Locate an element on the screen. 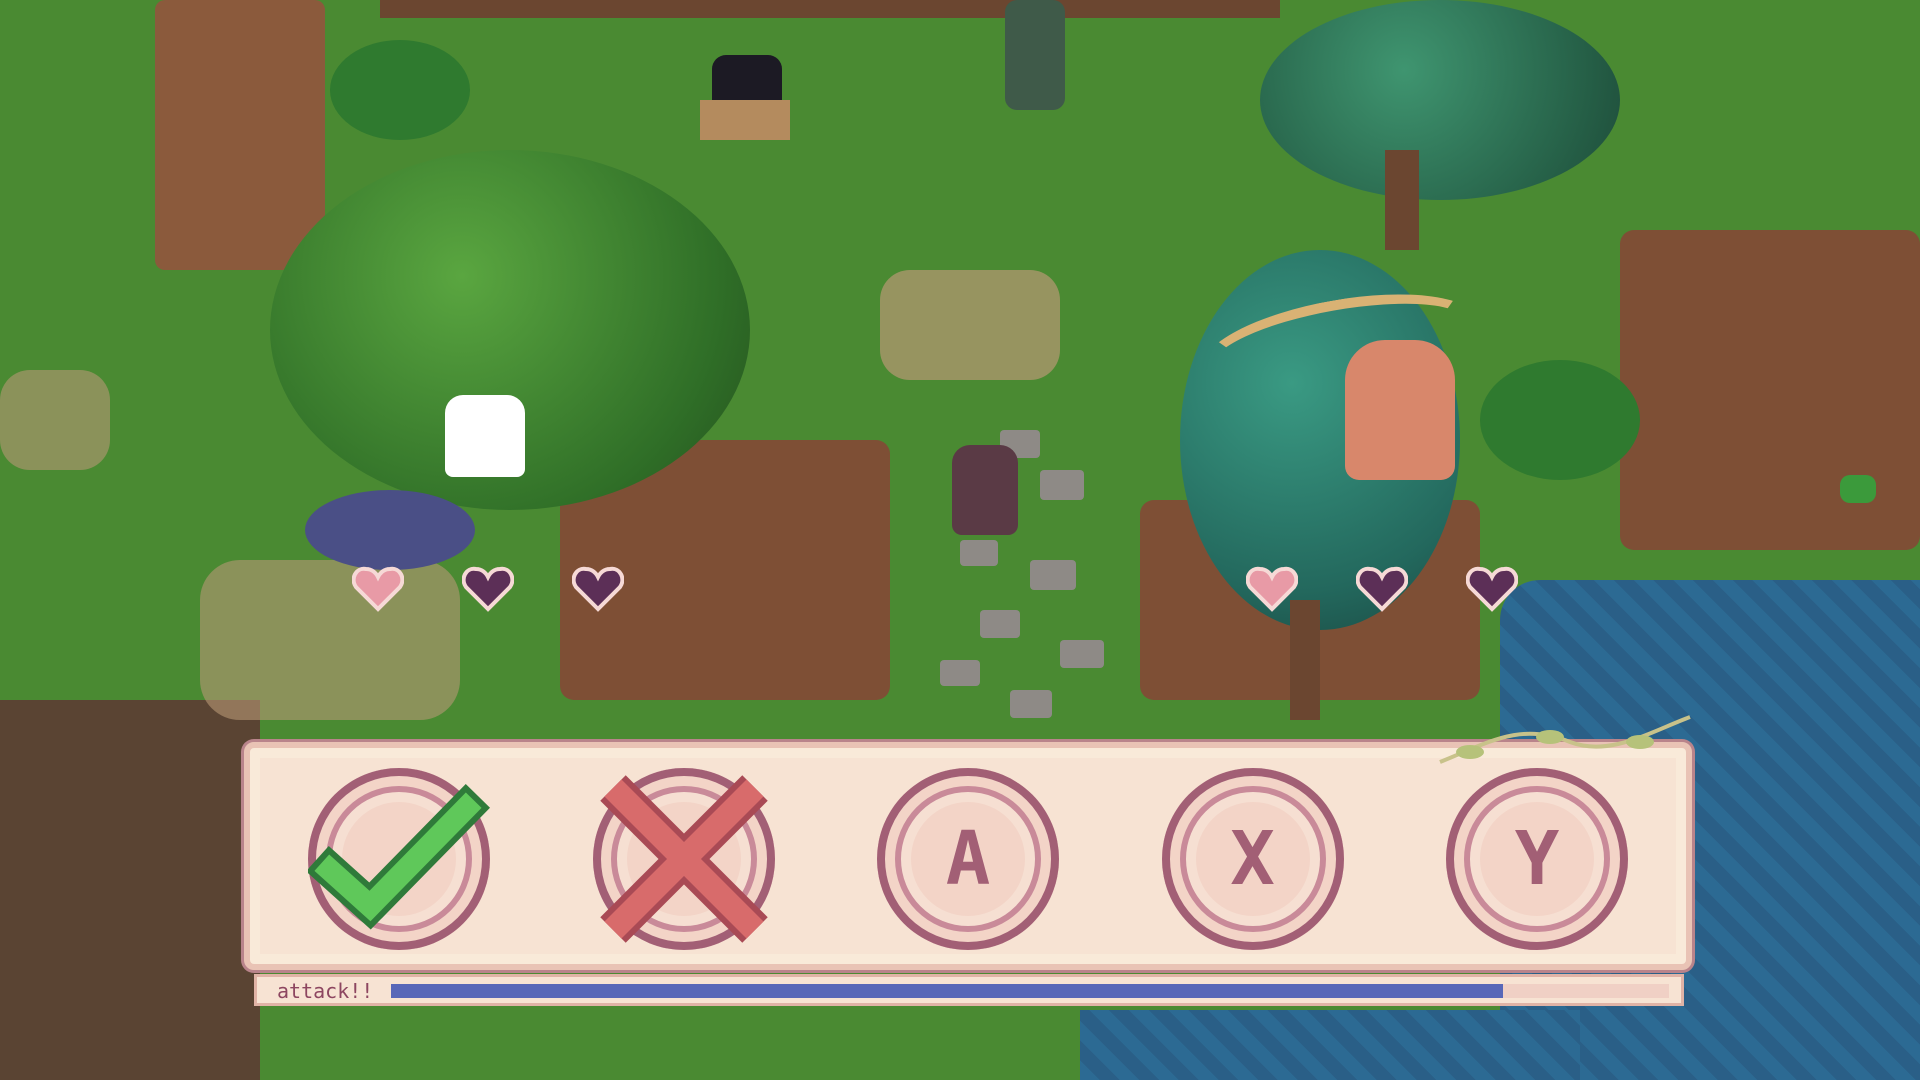 The width and height of the screenshot is (1920, 1080). white-cat is located at coordinates (485, 436).